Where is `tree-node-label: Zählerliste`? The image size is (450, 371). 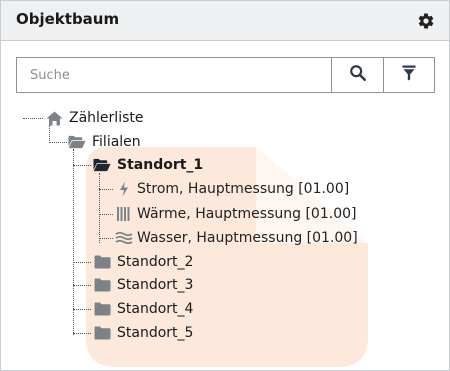
tree-node-label: Zählerliste is located at coordinates (106, 118).